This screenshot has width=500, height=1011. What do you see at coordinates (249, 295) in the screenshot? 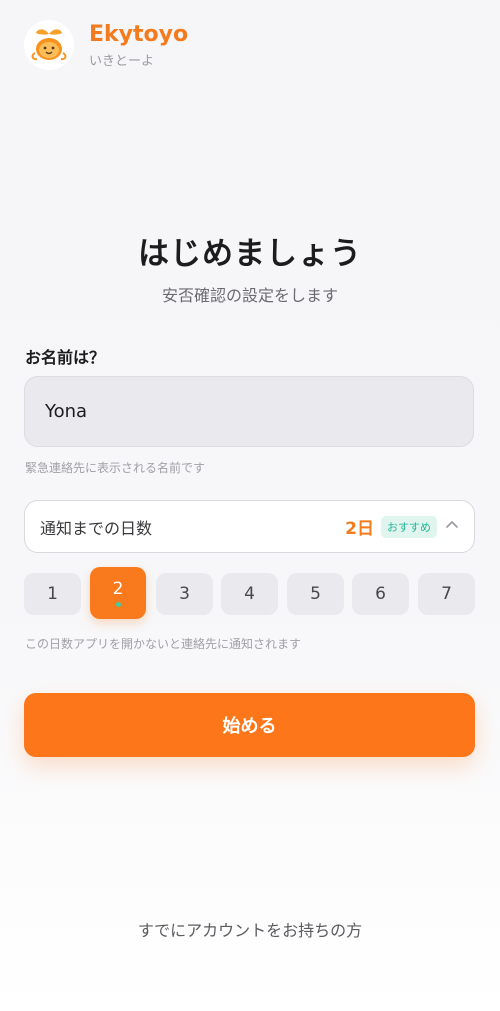
I see `page-subtitle: 安否確認の設定をします` at bounding box center [249, 295].